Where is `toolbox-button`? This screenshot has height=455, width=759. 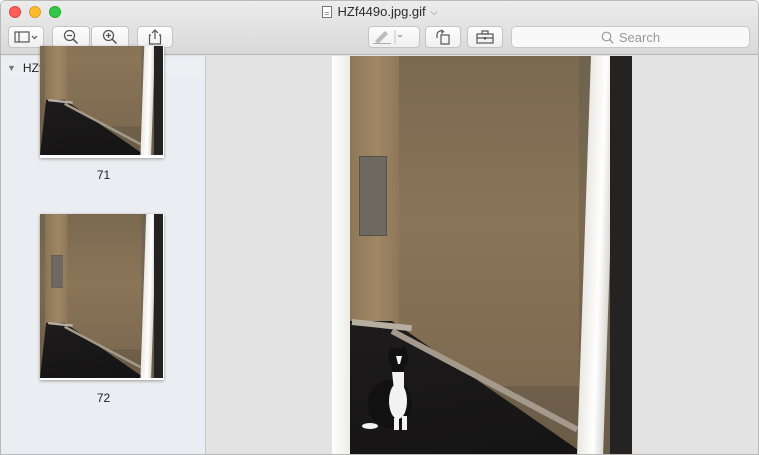 toolbox-button is located at coordinates (485, 37).